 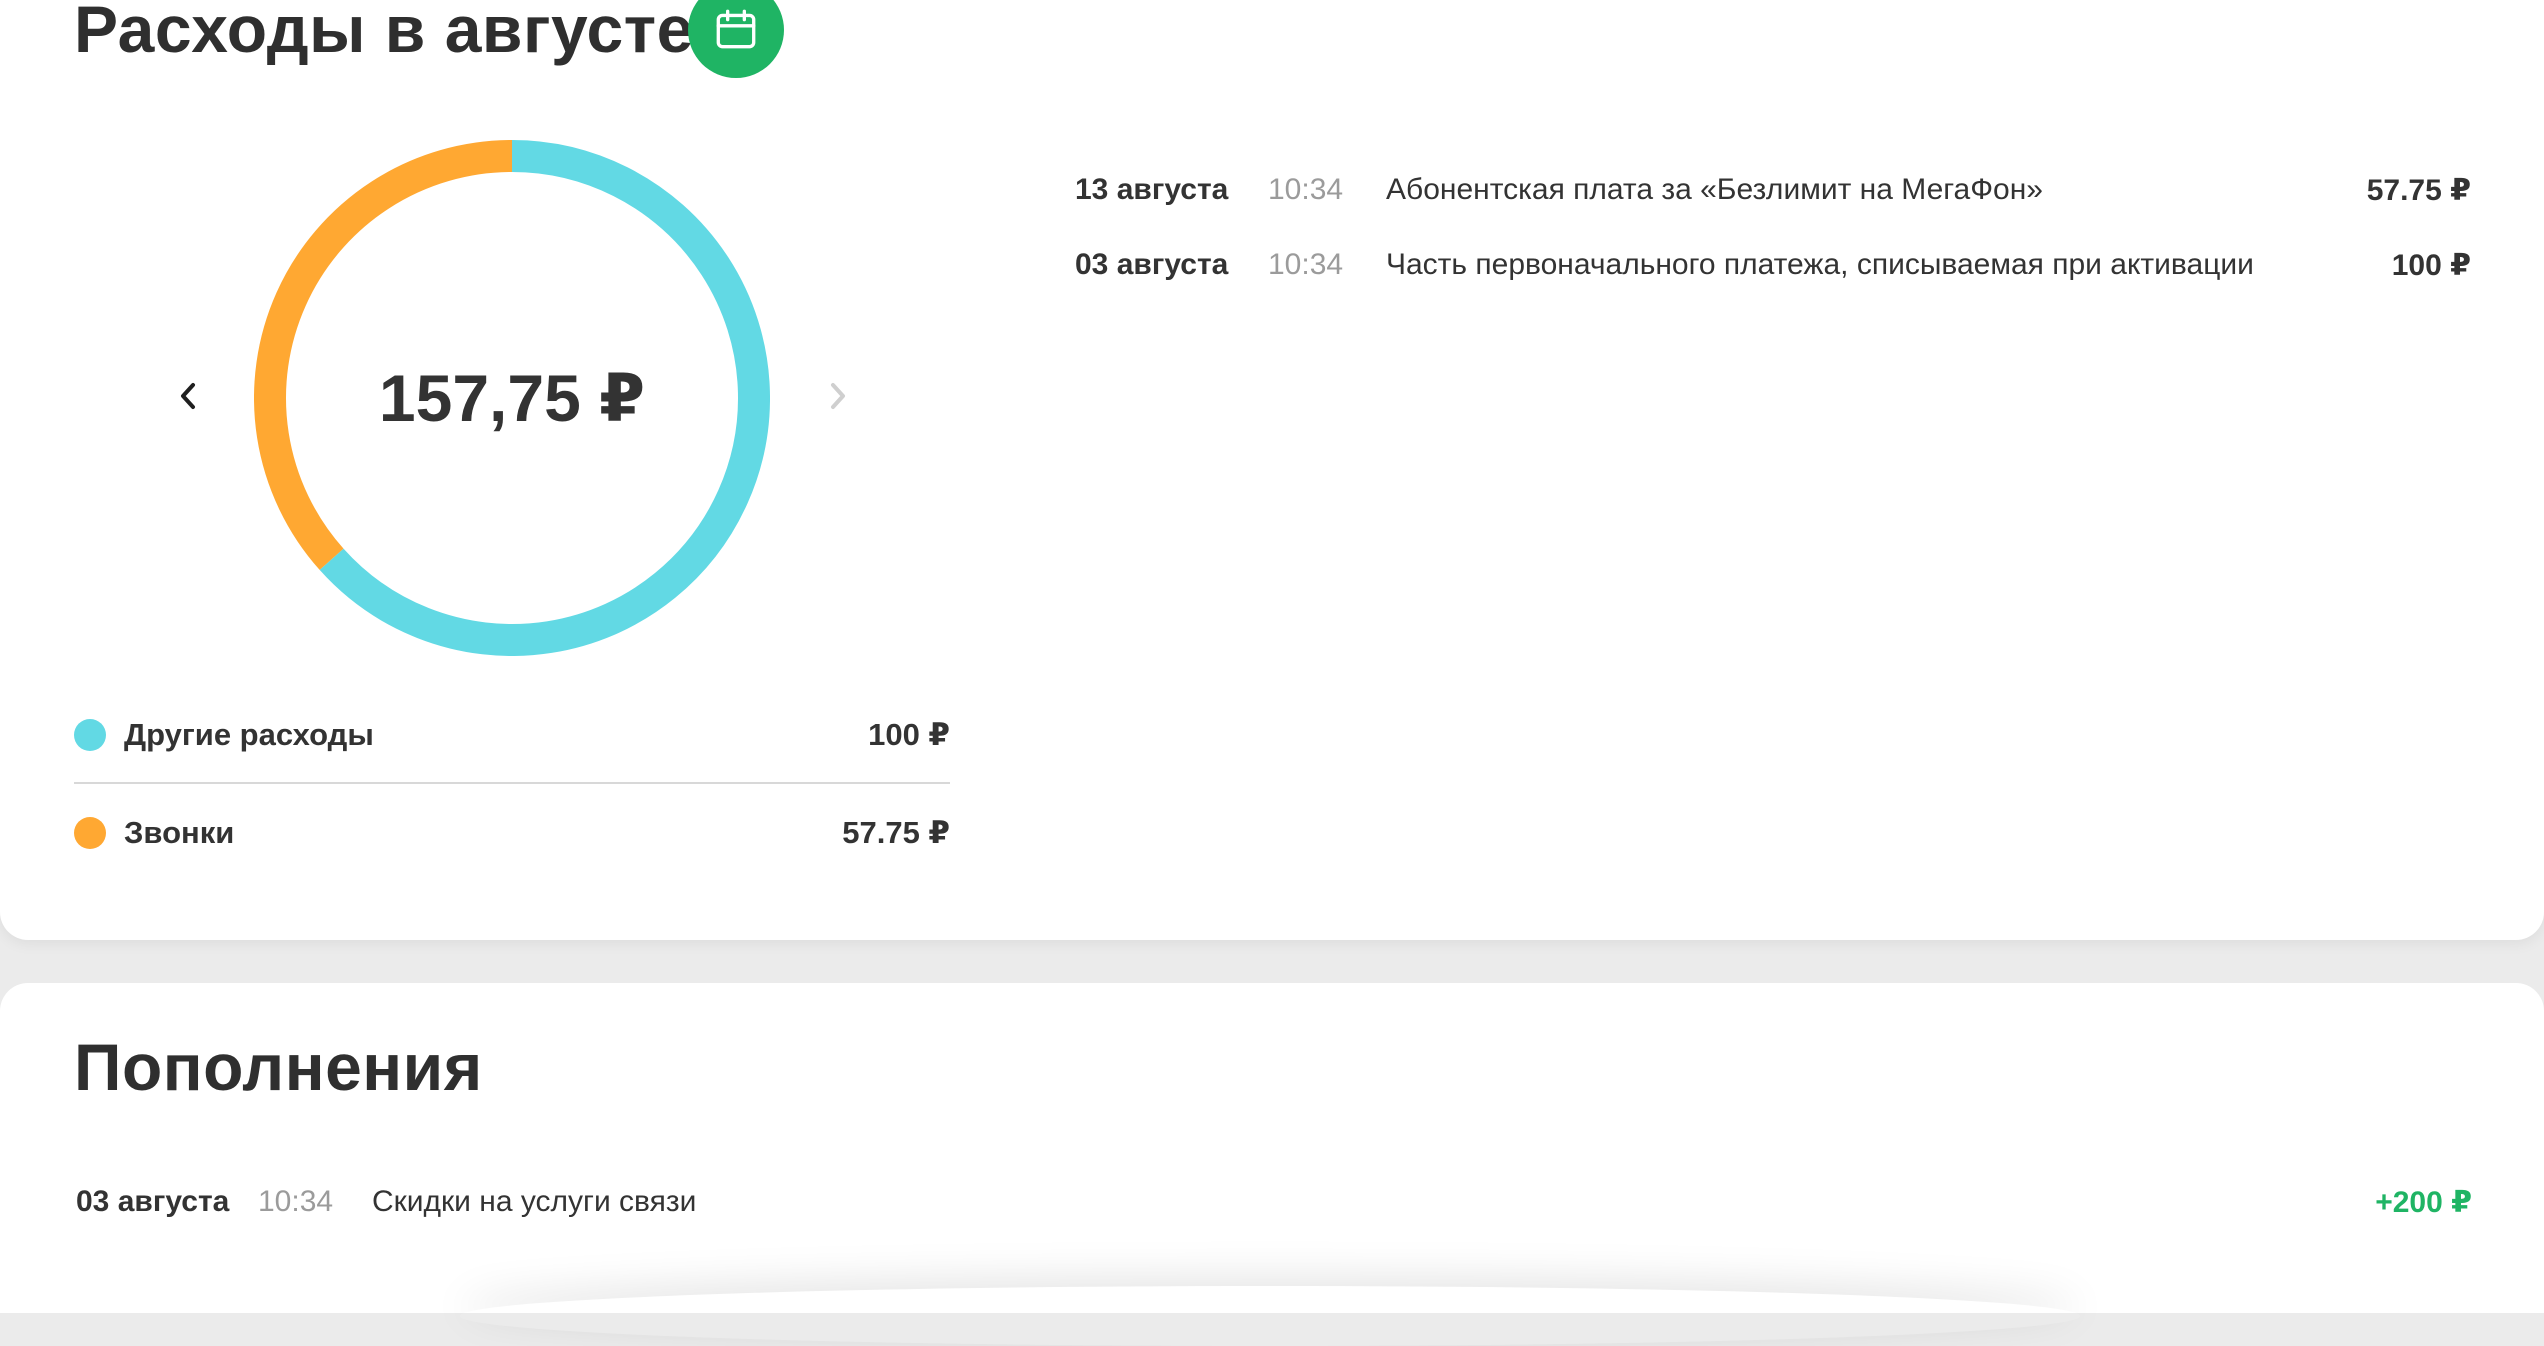 I want to click on legend-item-calls: Звонки 57.75 ₽, so click(x=512, y=833).